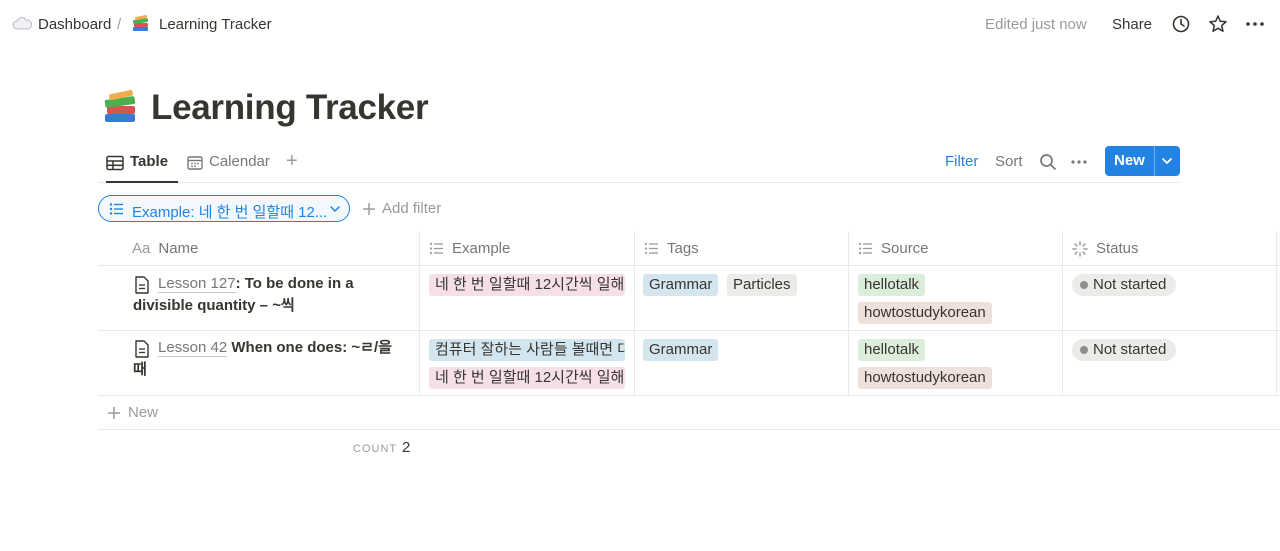 Image resolution: width=1280 pixels, height=551 pixels. I want to click on table-icon, so click(115, 163).